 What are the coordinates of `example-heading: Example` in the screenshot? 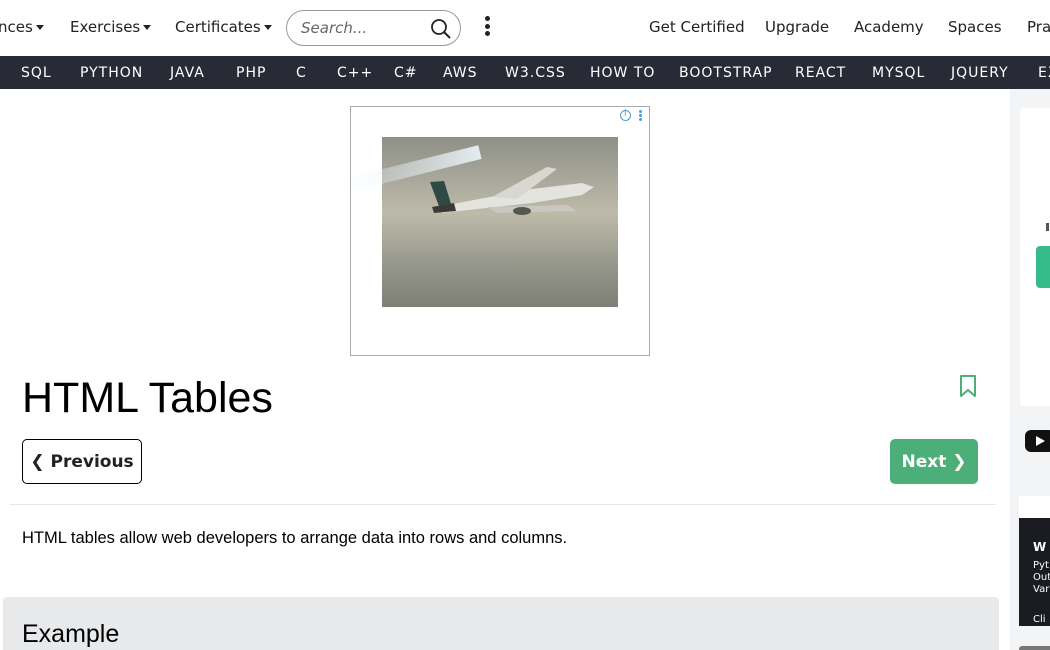 It's located at (71, 634).